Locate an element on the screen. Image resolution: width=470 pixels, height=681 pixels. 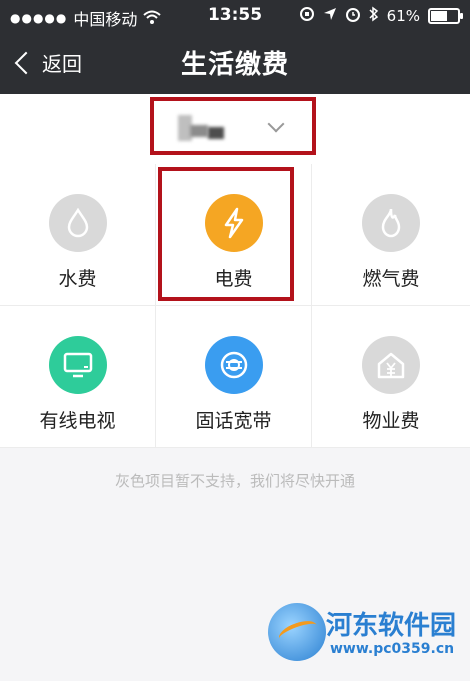
service-label: 有线电视 is located at coordinates (77, 421).